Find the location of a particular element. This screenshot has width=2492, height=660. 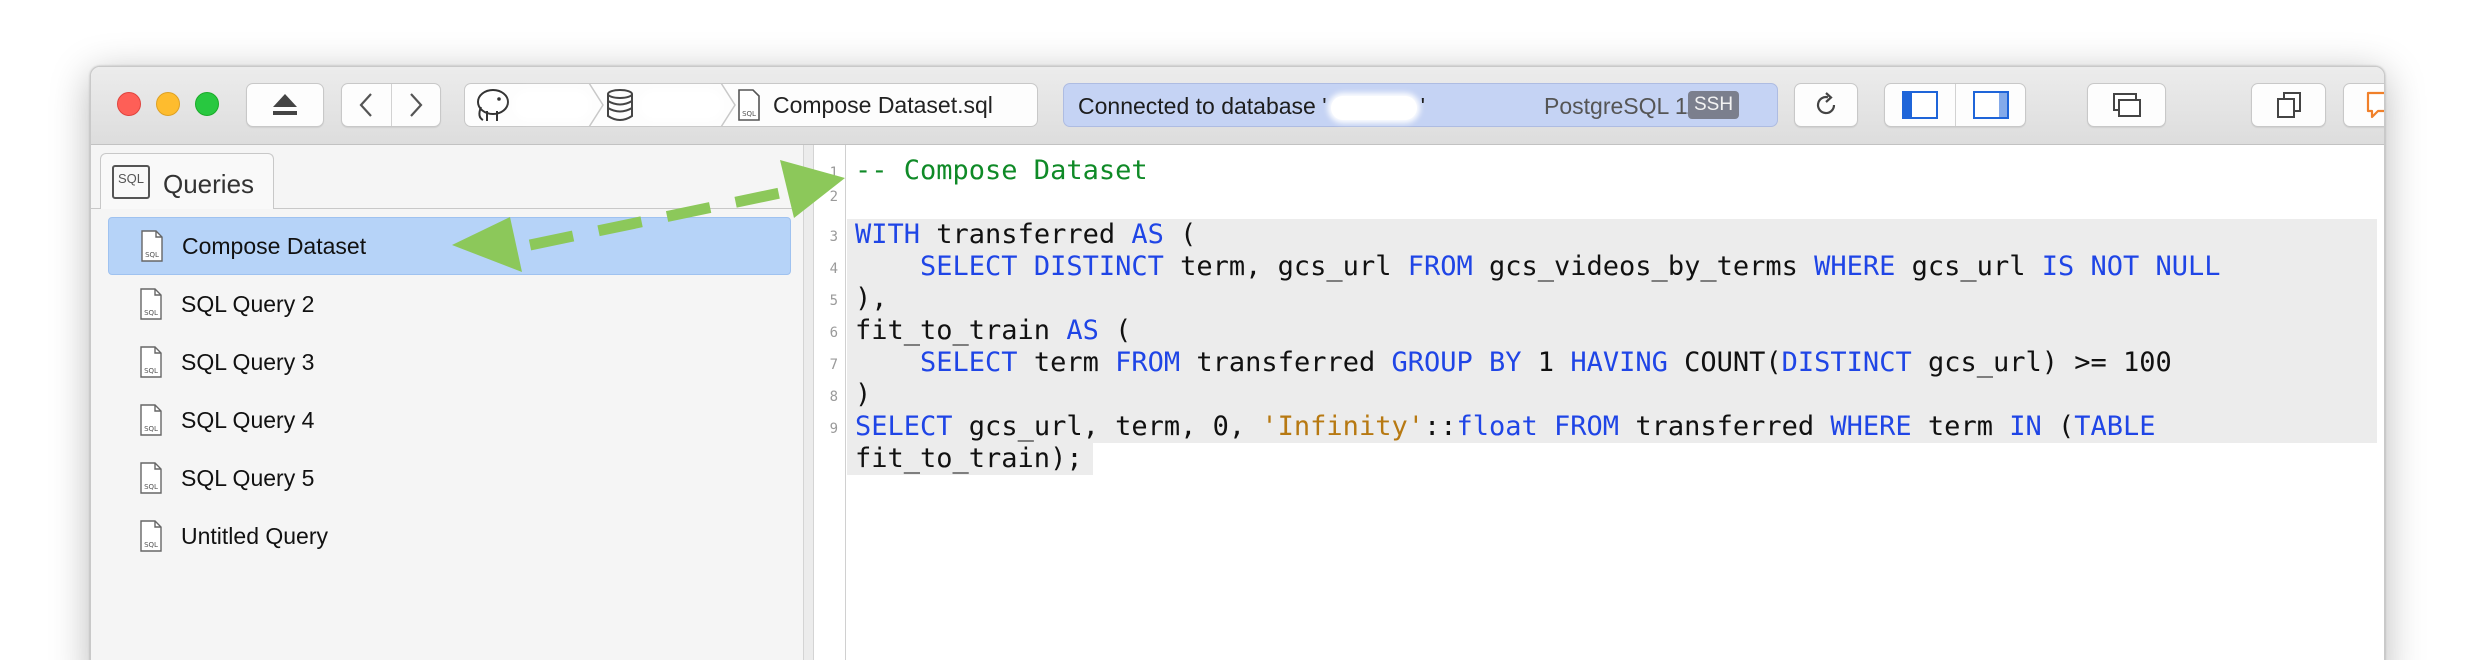

breadcrumb-file-label: Compose Dataset.sql is located at coordinates (883, 104).